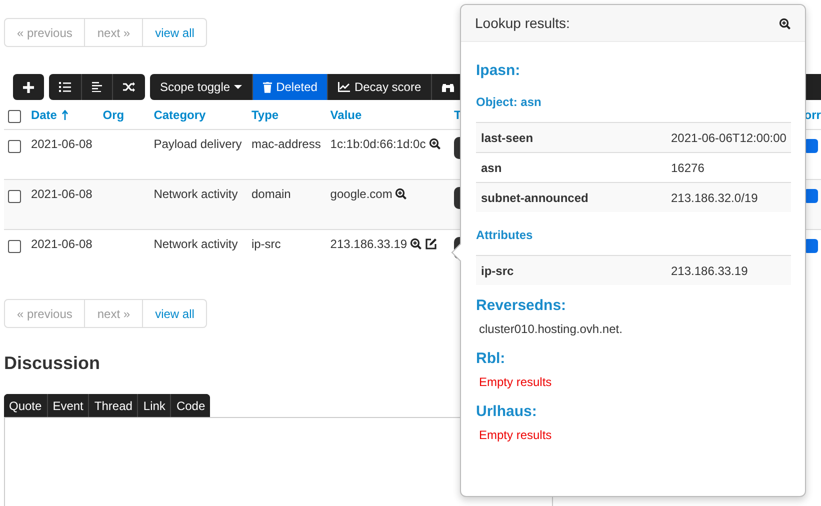  What do you see at coordinates (65, 115) in the screenshot?
I see `sort-arrow-icon` at bounding box center [65, 115].